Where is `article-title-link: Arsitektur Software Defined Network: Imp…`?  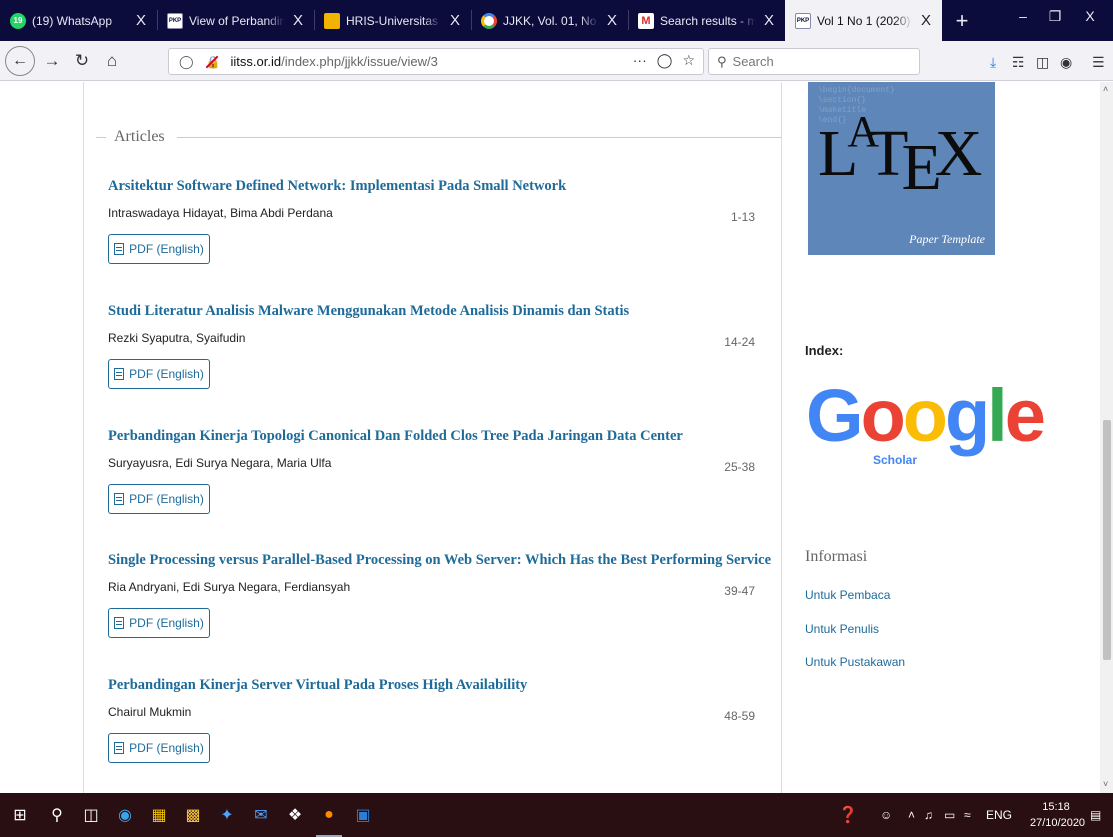
article-title-link: Arsitektur Software Defined Network: Imp… is located at coordinates (438, 186).